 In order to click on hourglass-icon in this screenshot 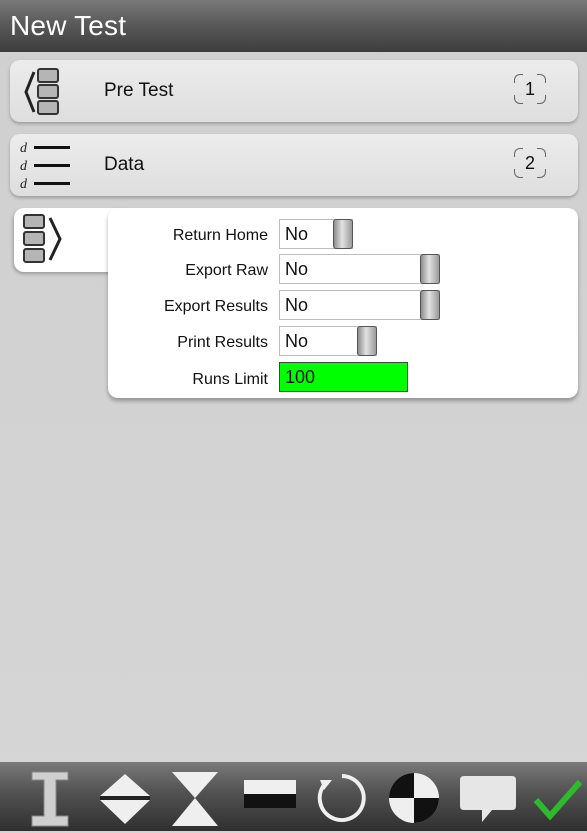, I will do `click(195, 798)`.